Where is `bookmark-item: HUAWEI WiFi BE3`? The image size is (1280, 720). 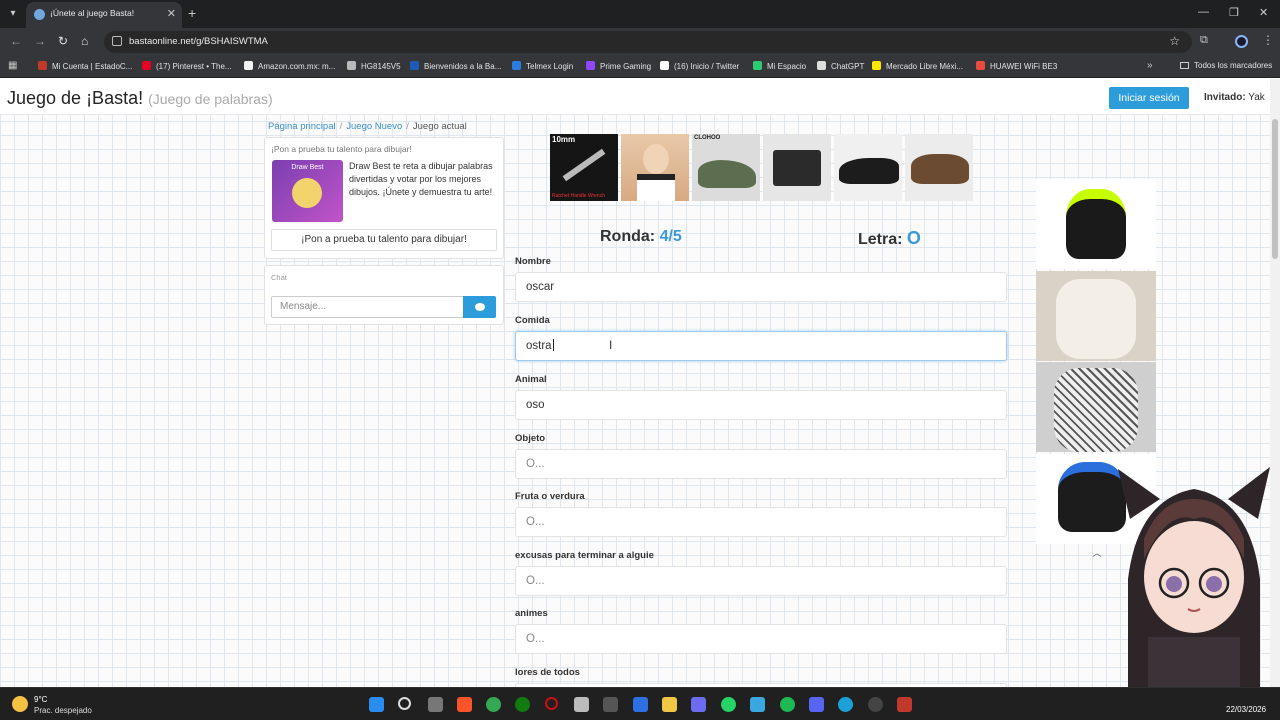 bookmark-item: HUAWEI WiFi BE3 is located at coordinates (1016, 66).